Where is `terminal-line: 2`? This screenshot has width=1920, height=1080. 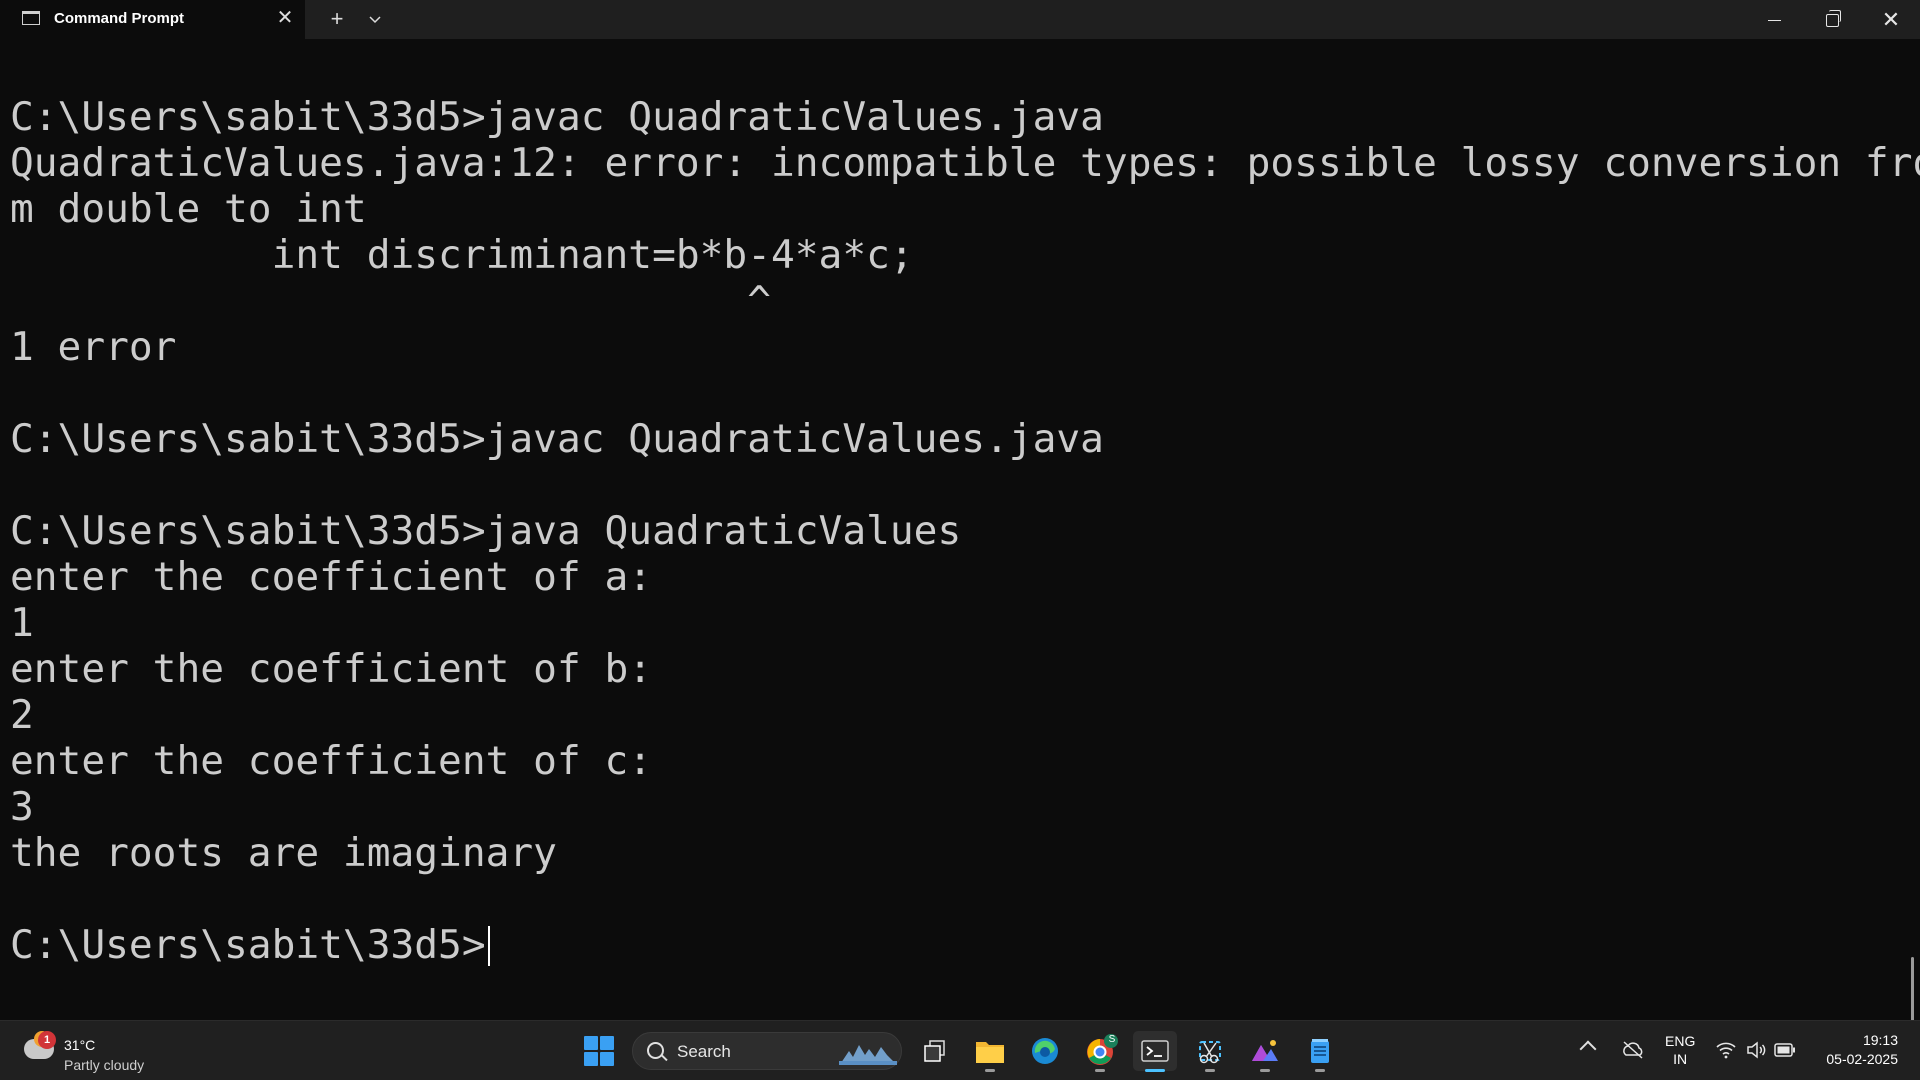 terminal-line: 2 is located at coordinates (22, 715).